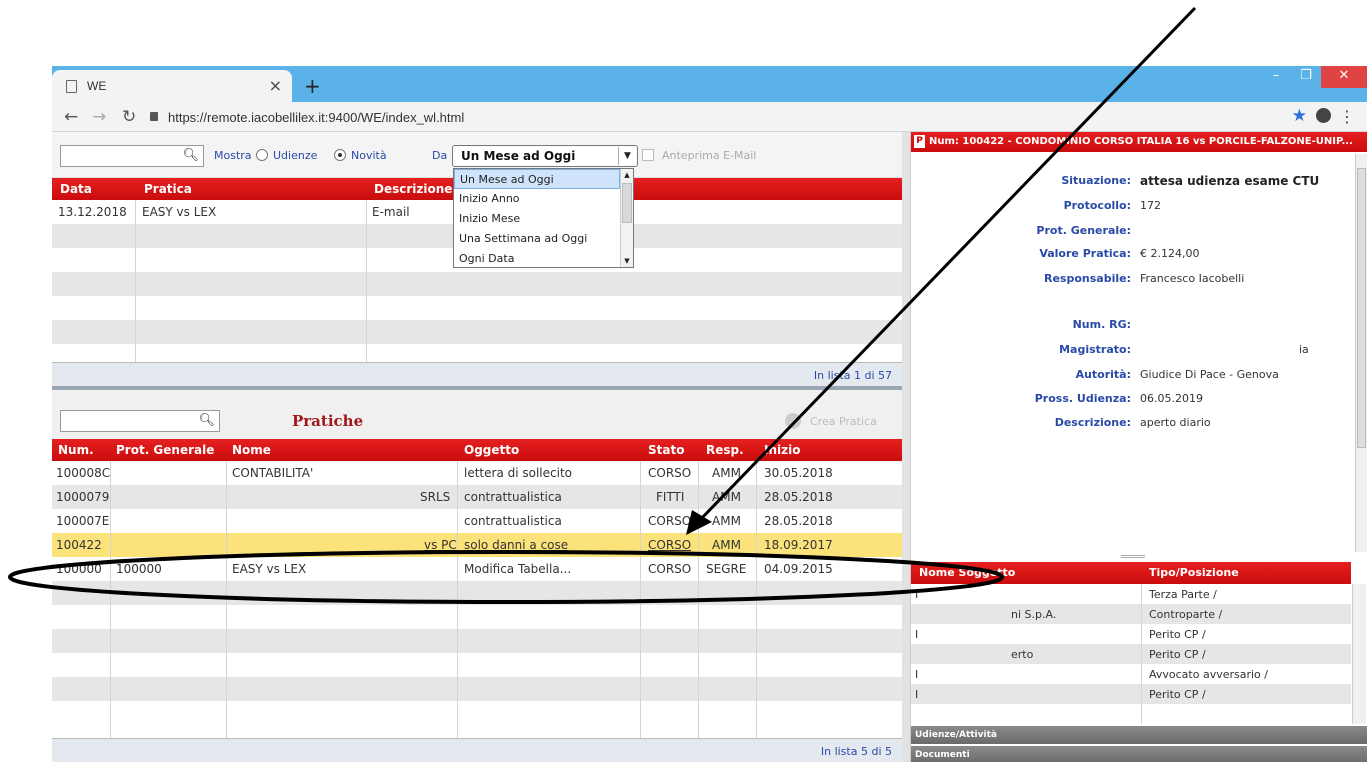  What do you see at coordinates (516, 545) in the screenshot?
I see `cell-oggetto: solo danni a cose` at bounding box center [516, 545].